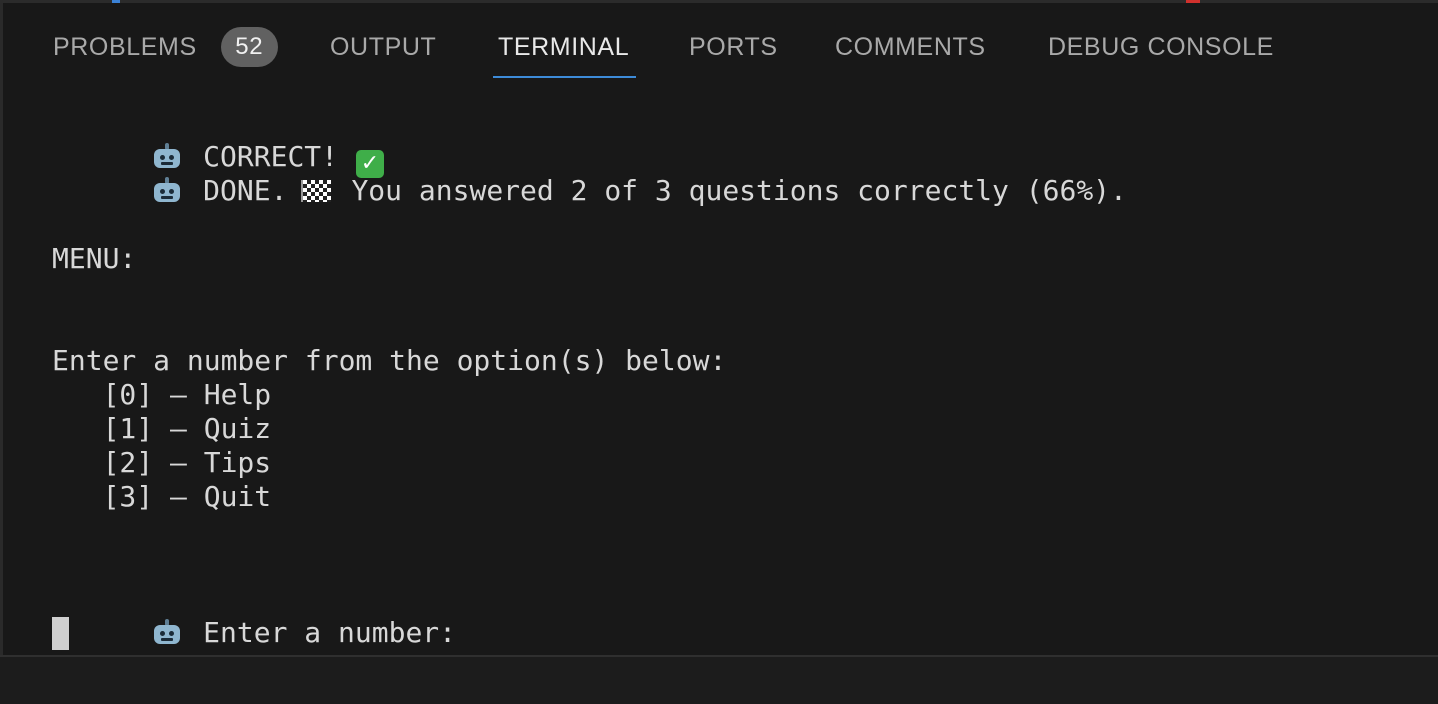  I want to click on menu-title: MENU:, so click(94, 258).